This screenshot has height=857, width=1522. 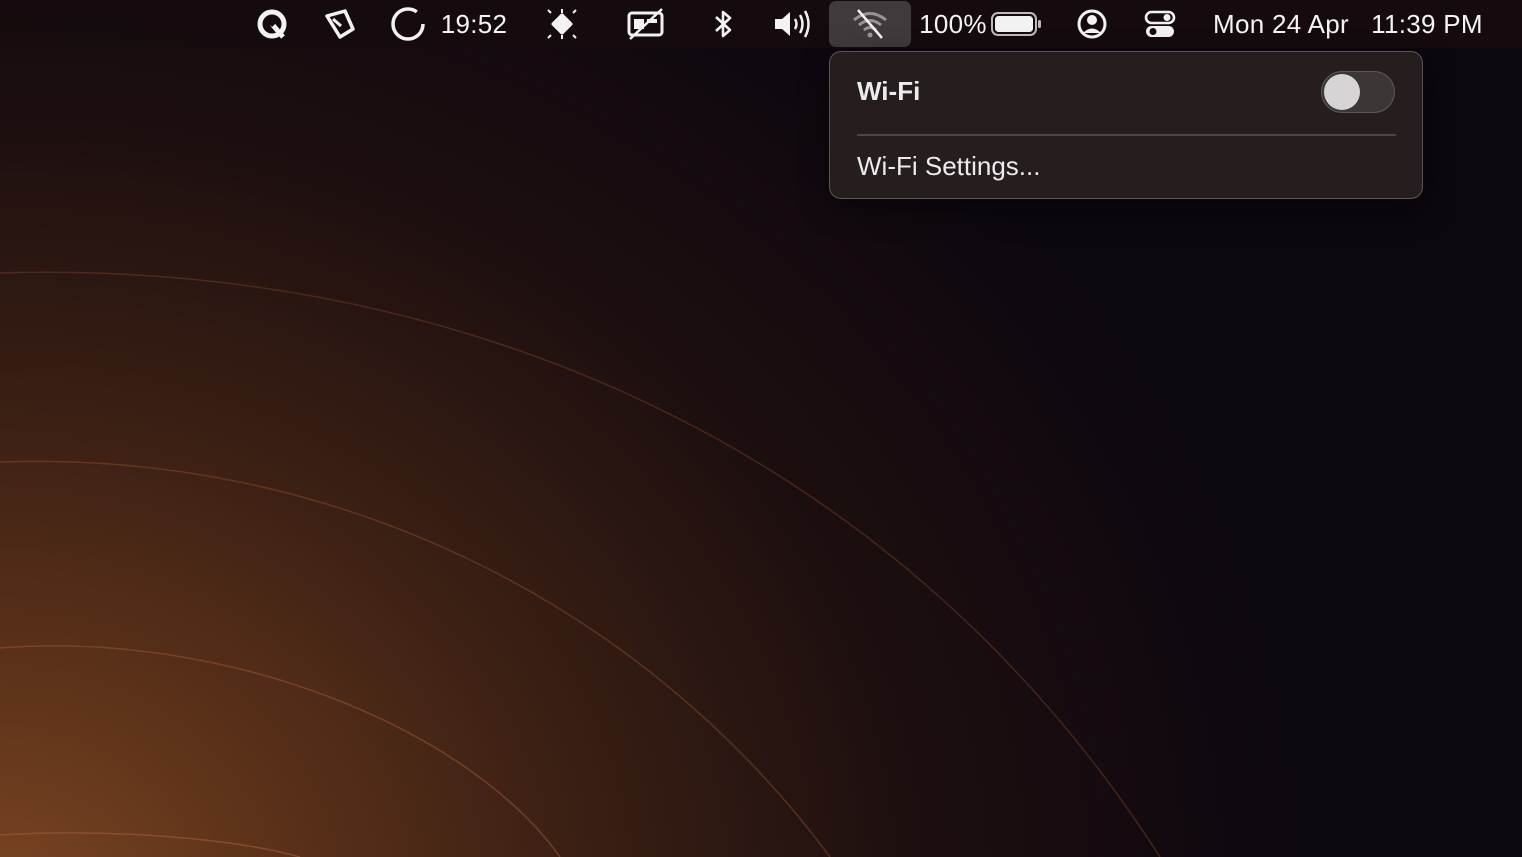 I want to click on wifi-toggle, so click(x=1358, y=92).